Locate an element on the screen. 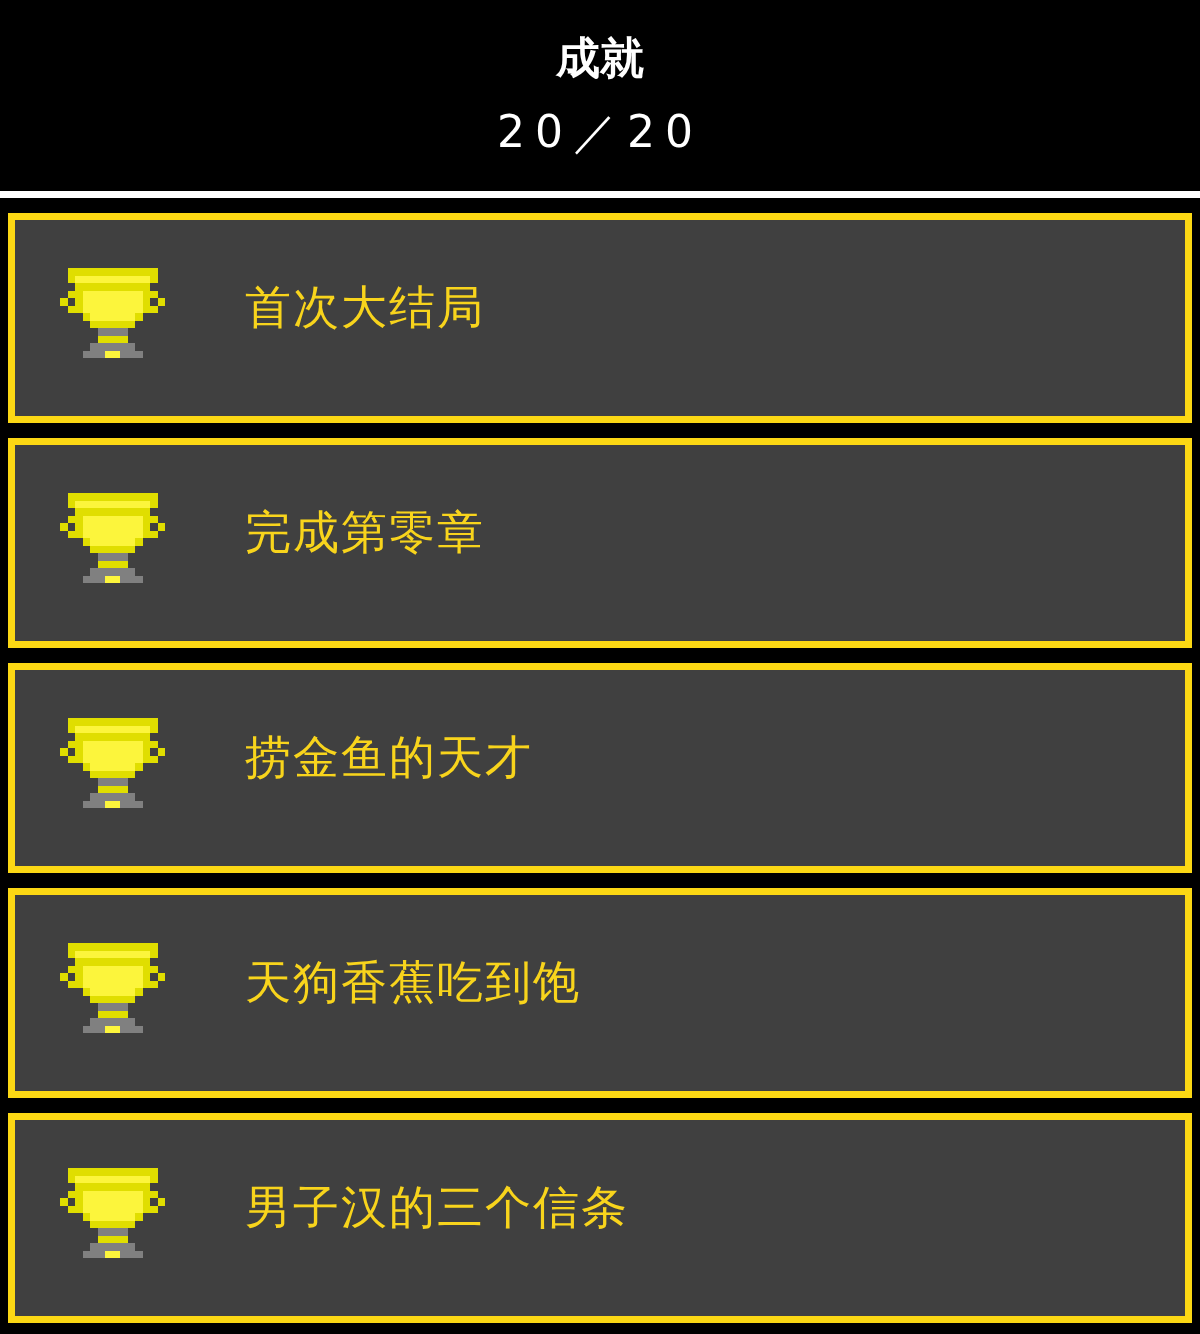  achievement-name: 男子汉的三个信条 is located at coordinates (437, 1207).